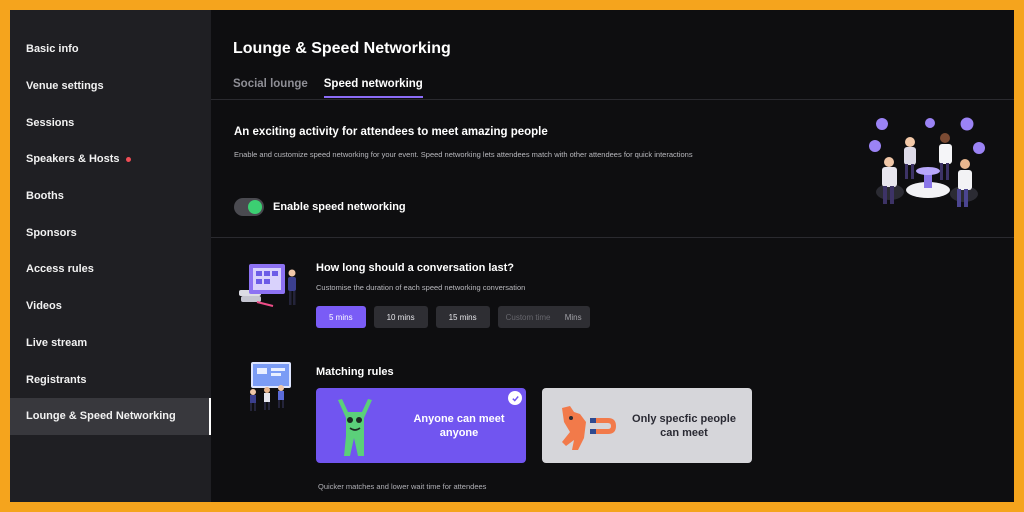 The image size is (1024, 512). Describe the element at coordinates (101, 416) in the screenshot. I see `sidebar-item-label: Lounge & Speed Networking` at that location.